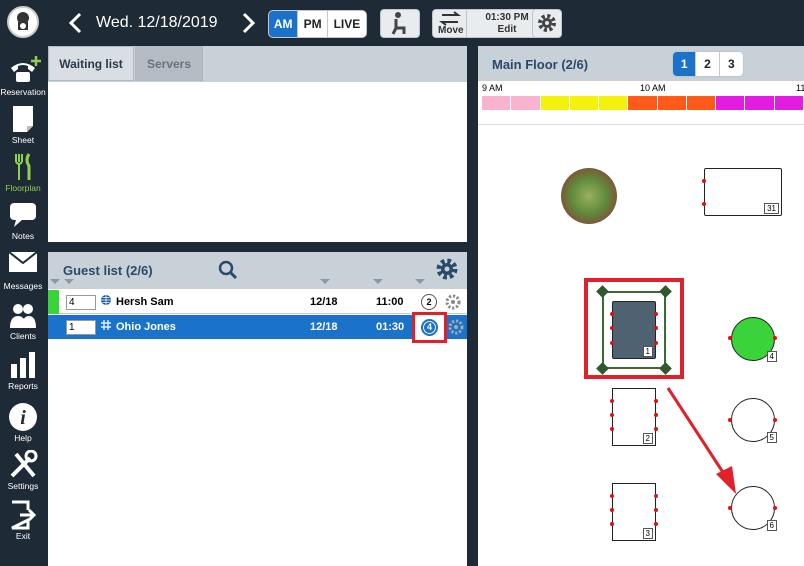 This screenshot has width=804, height=566. What do you see at coordinates (23, 536) in the screenshot?
I see `sidebar-item-label: Exit` at bounding box center [23, 536].